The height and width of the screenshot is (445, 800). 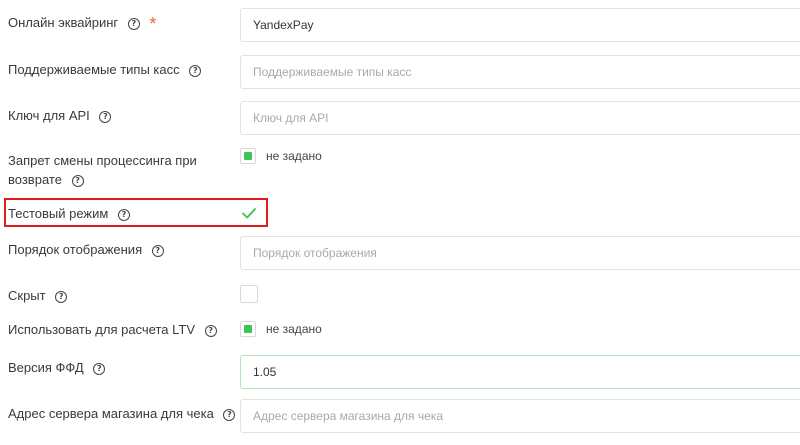 I want to click on check-icon, so click(x=249, y=213).